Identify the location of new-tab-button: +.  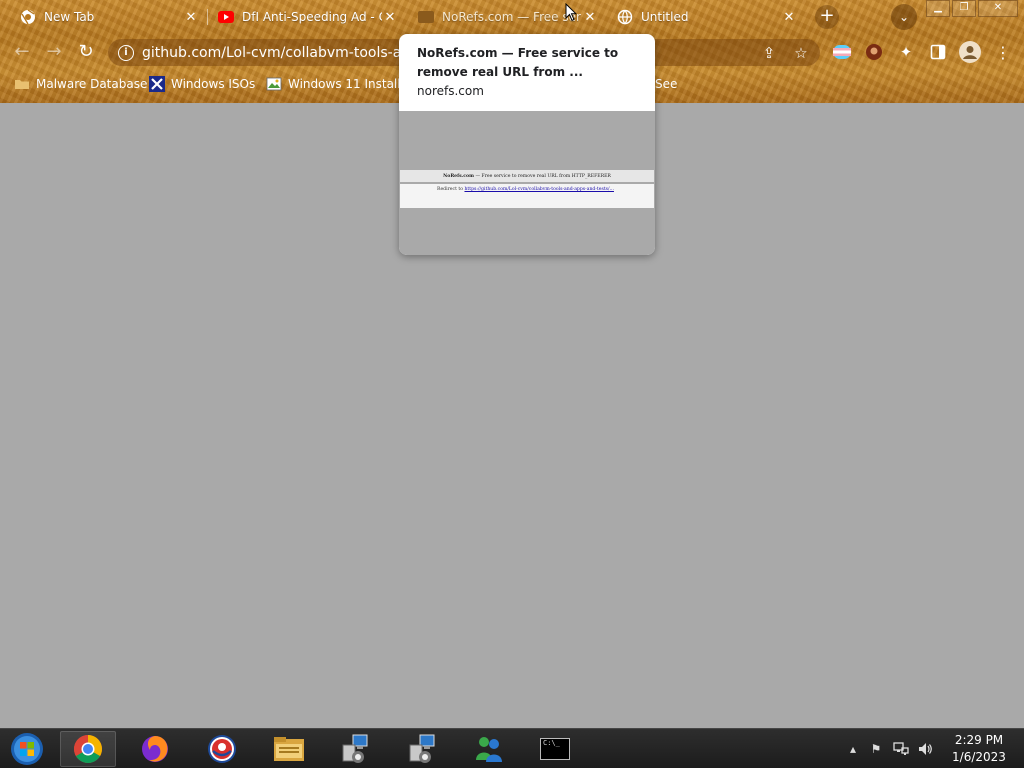
(827, 17).